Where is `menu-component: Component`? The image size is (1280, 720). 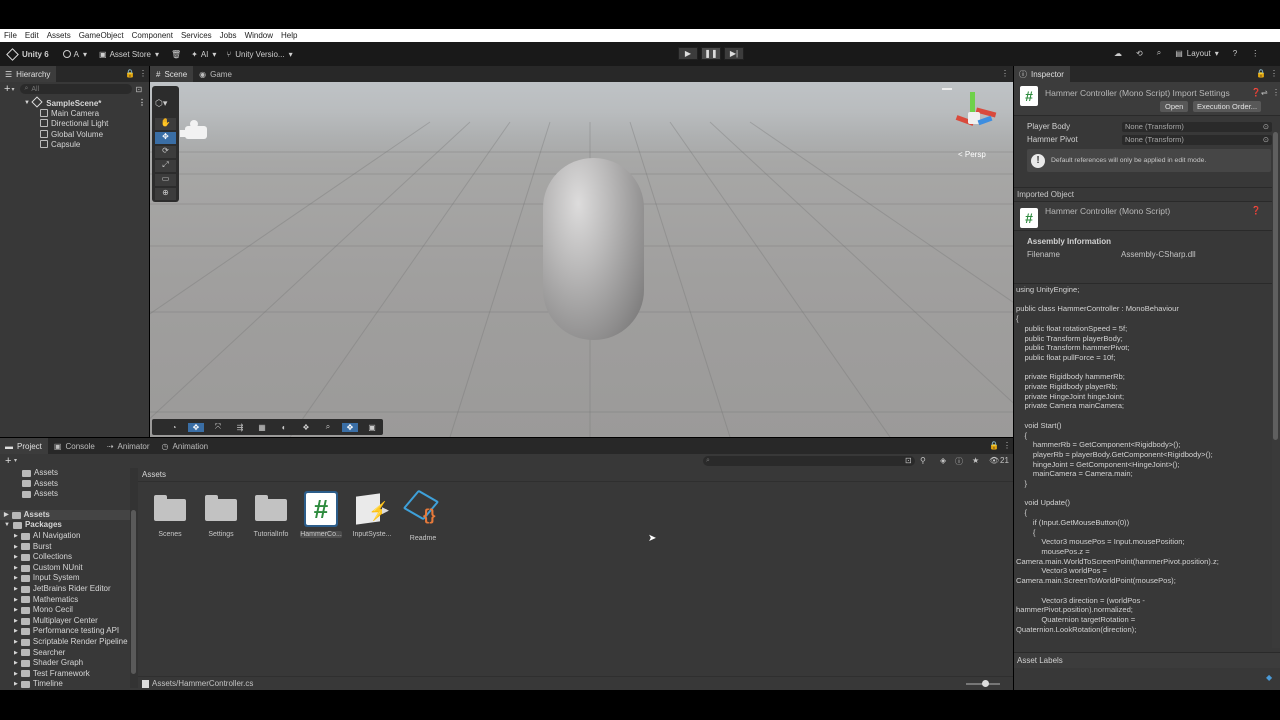
menu-component: Component is located at coordinates (152, 35).